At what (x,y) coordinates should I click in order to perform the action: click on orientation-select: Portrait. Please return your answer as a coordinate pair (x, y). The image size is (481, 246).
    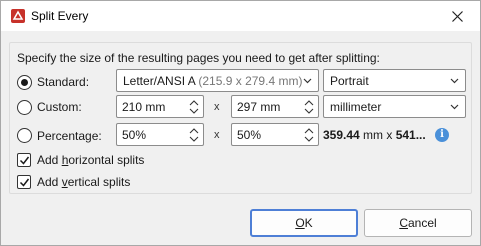
    Looking at the image, I should click on (394, 80).